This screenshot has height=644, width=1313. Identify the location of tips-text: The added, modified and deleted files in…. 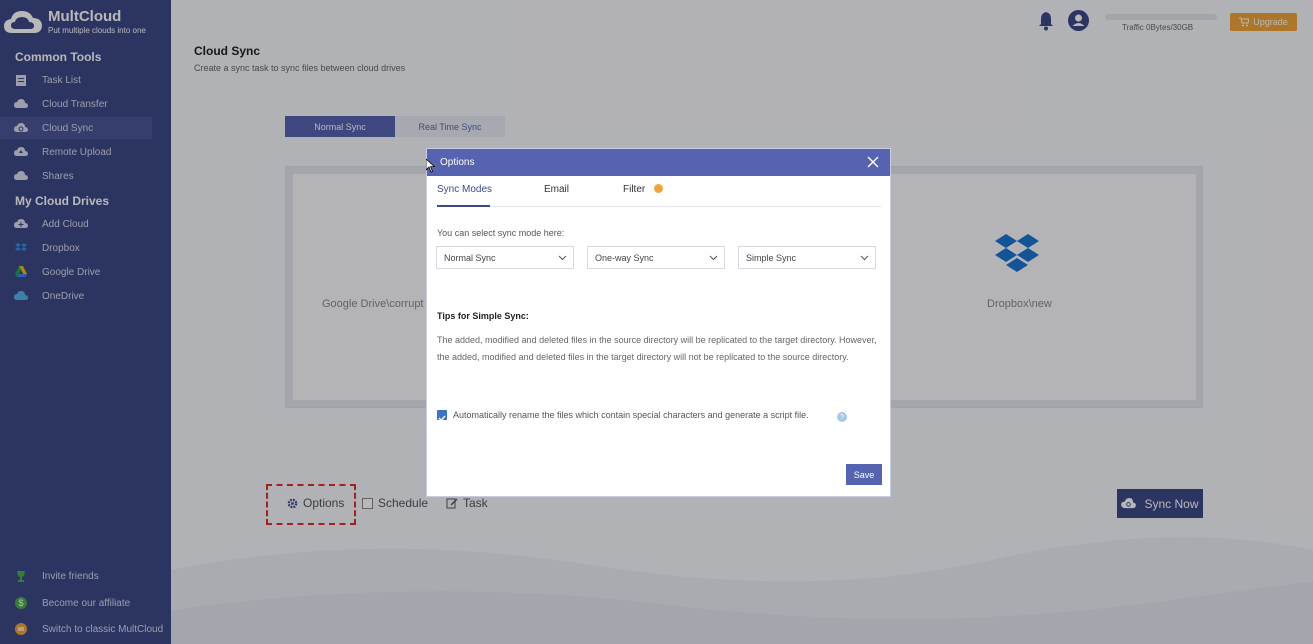
(657, 348).